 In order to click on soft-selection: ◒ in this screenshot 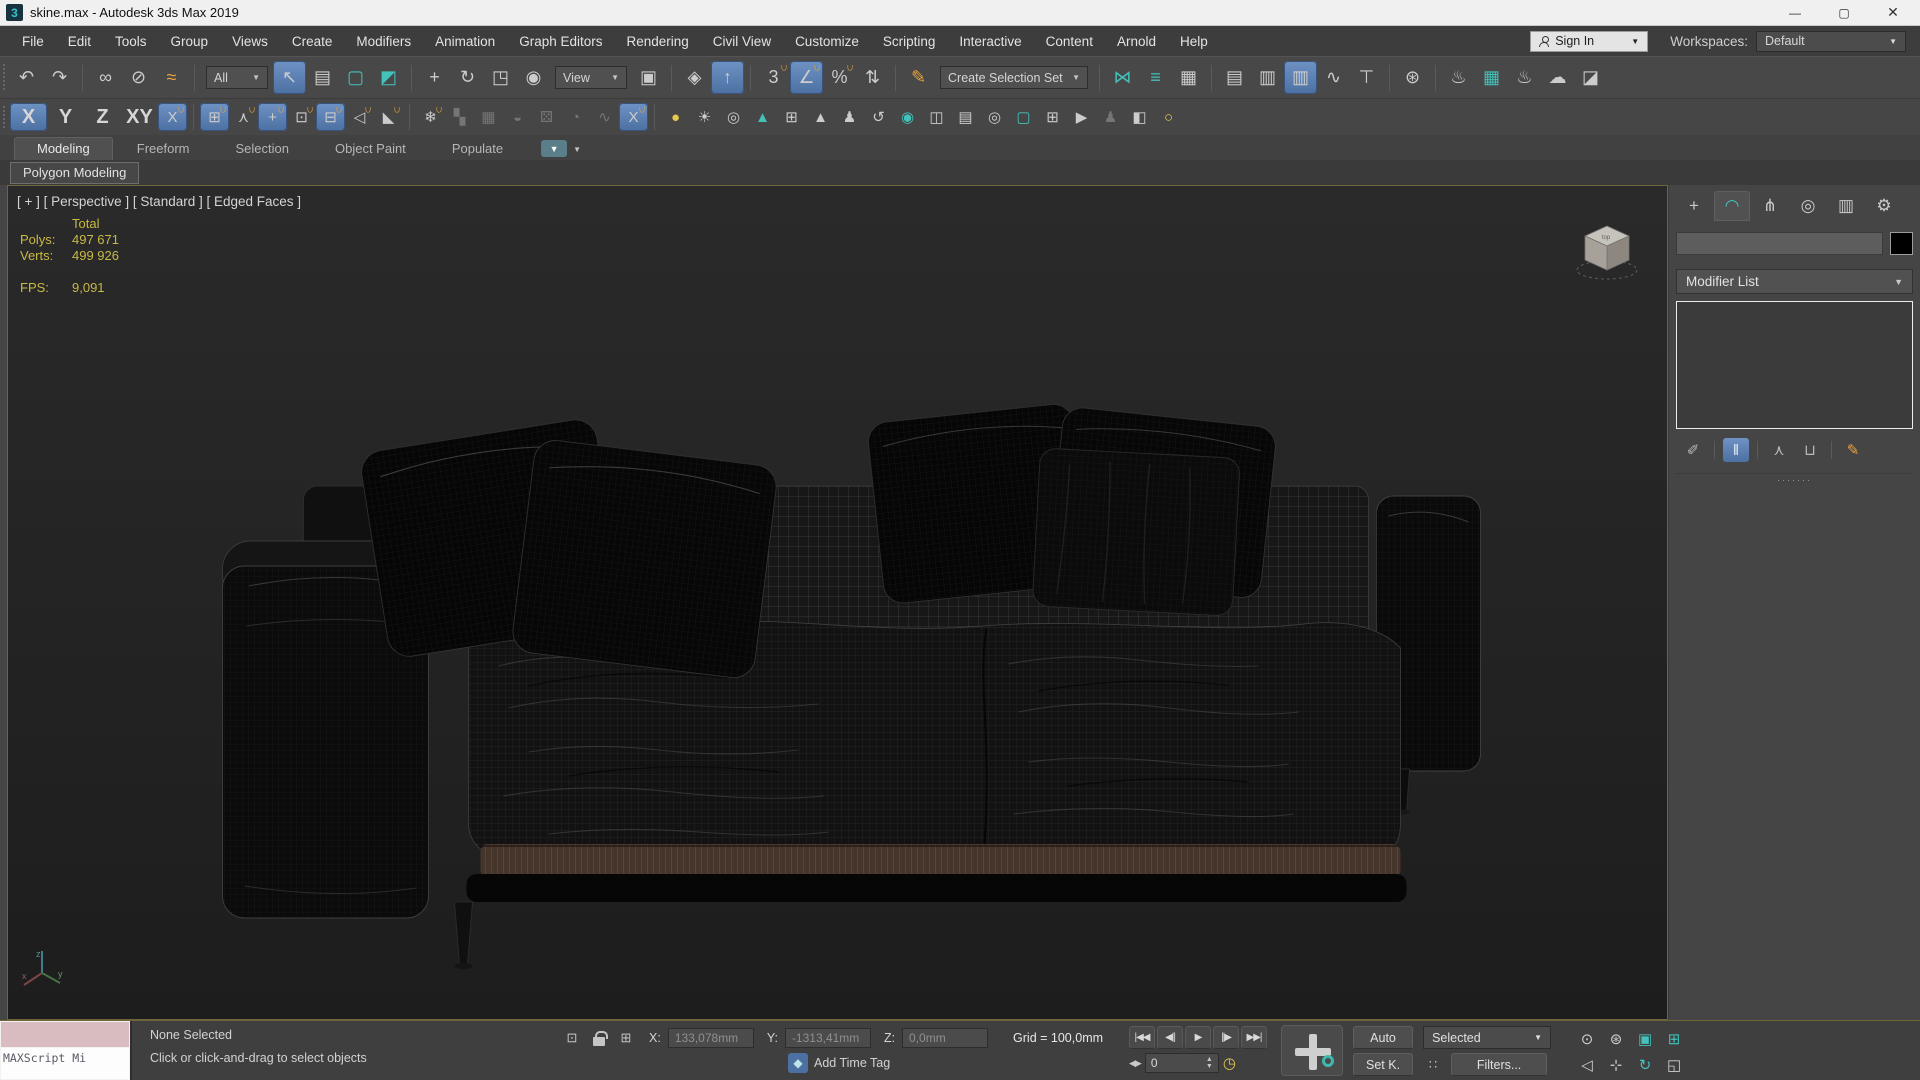, I will do `click(517, 117)`.